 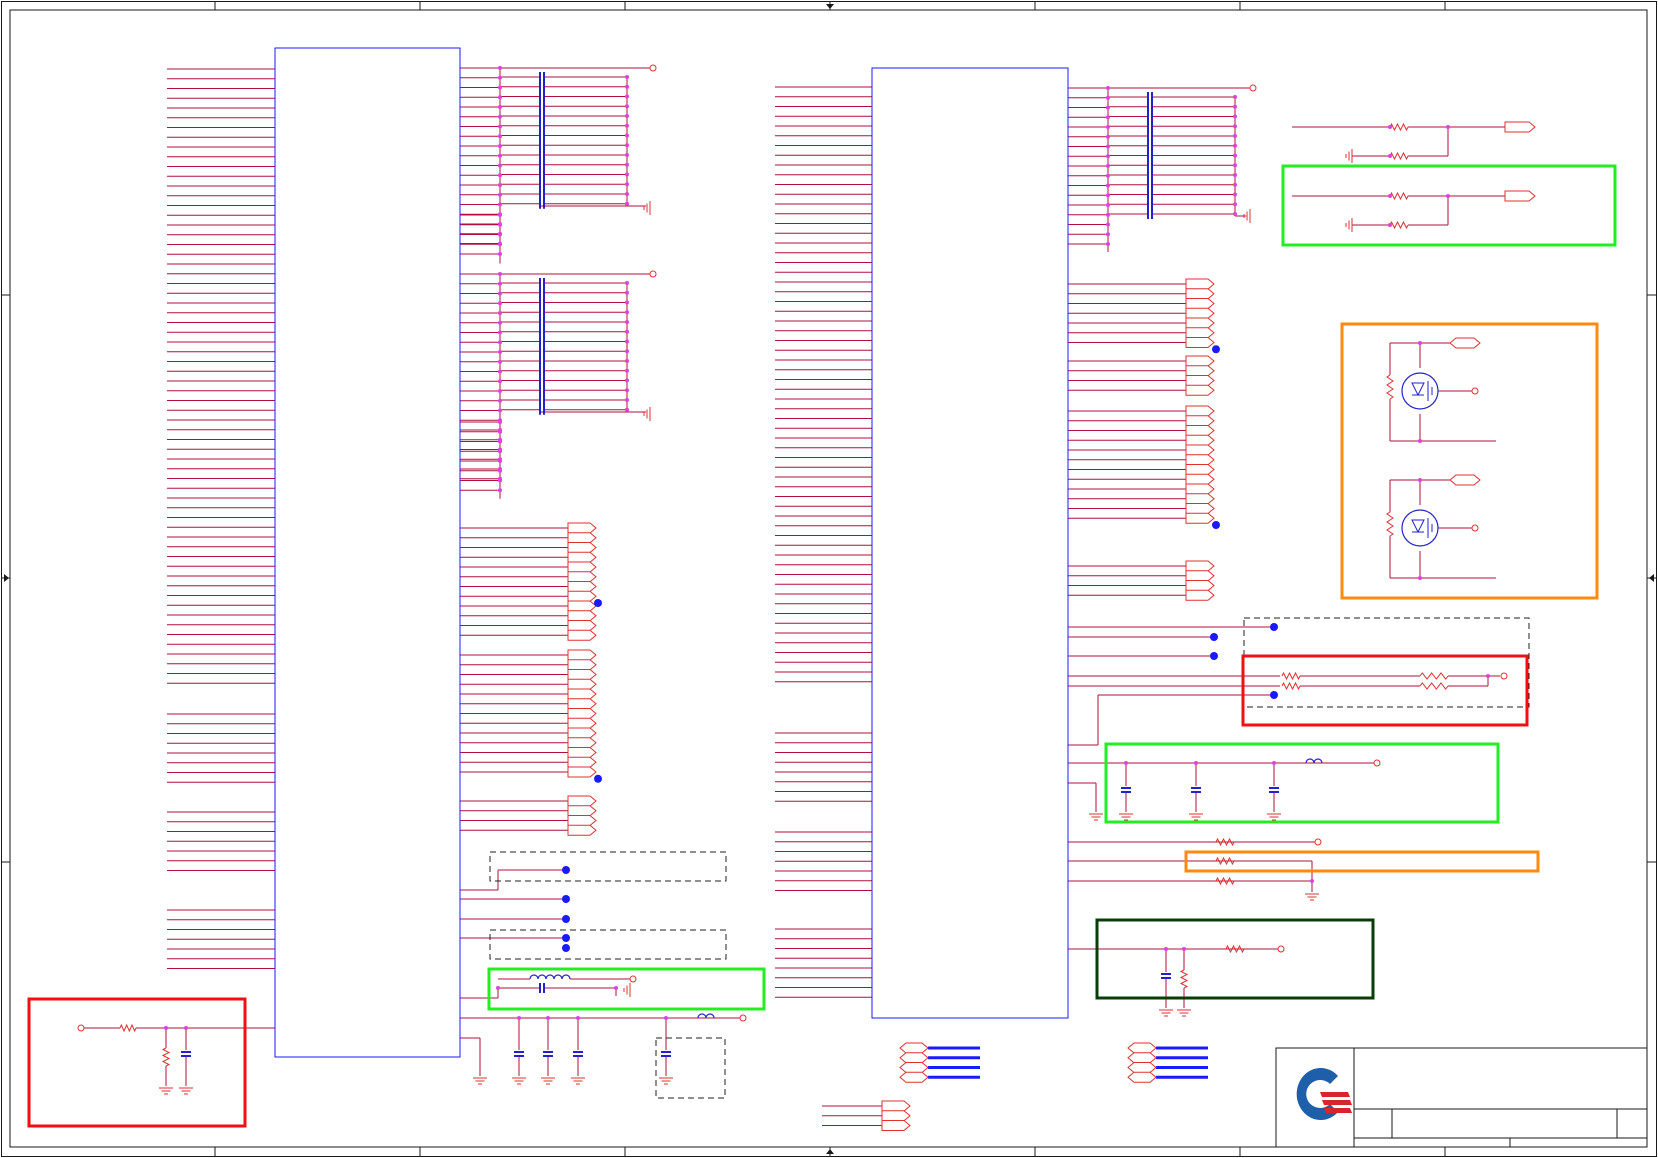 What do you see at coordinates (830, 6) in the screenshot?
I see `zone-arrow-icon` at bounding box center [830, 6].